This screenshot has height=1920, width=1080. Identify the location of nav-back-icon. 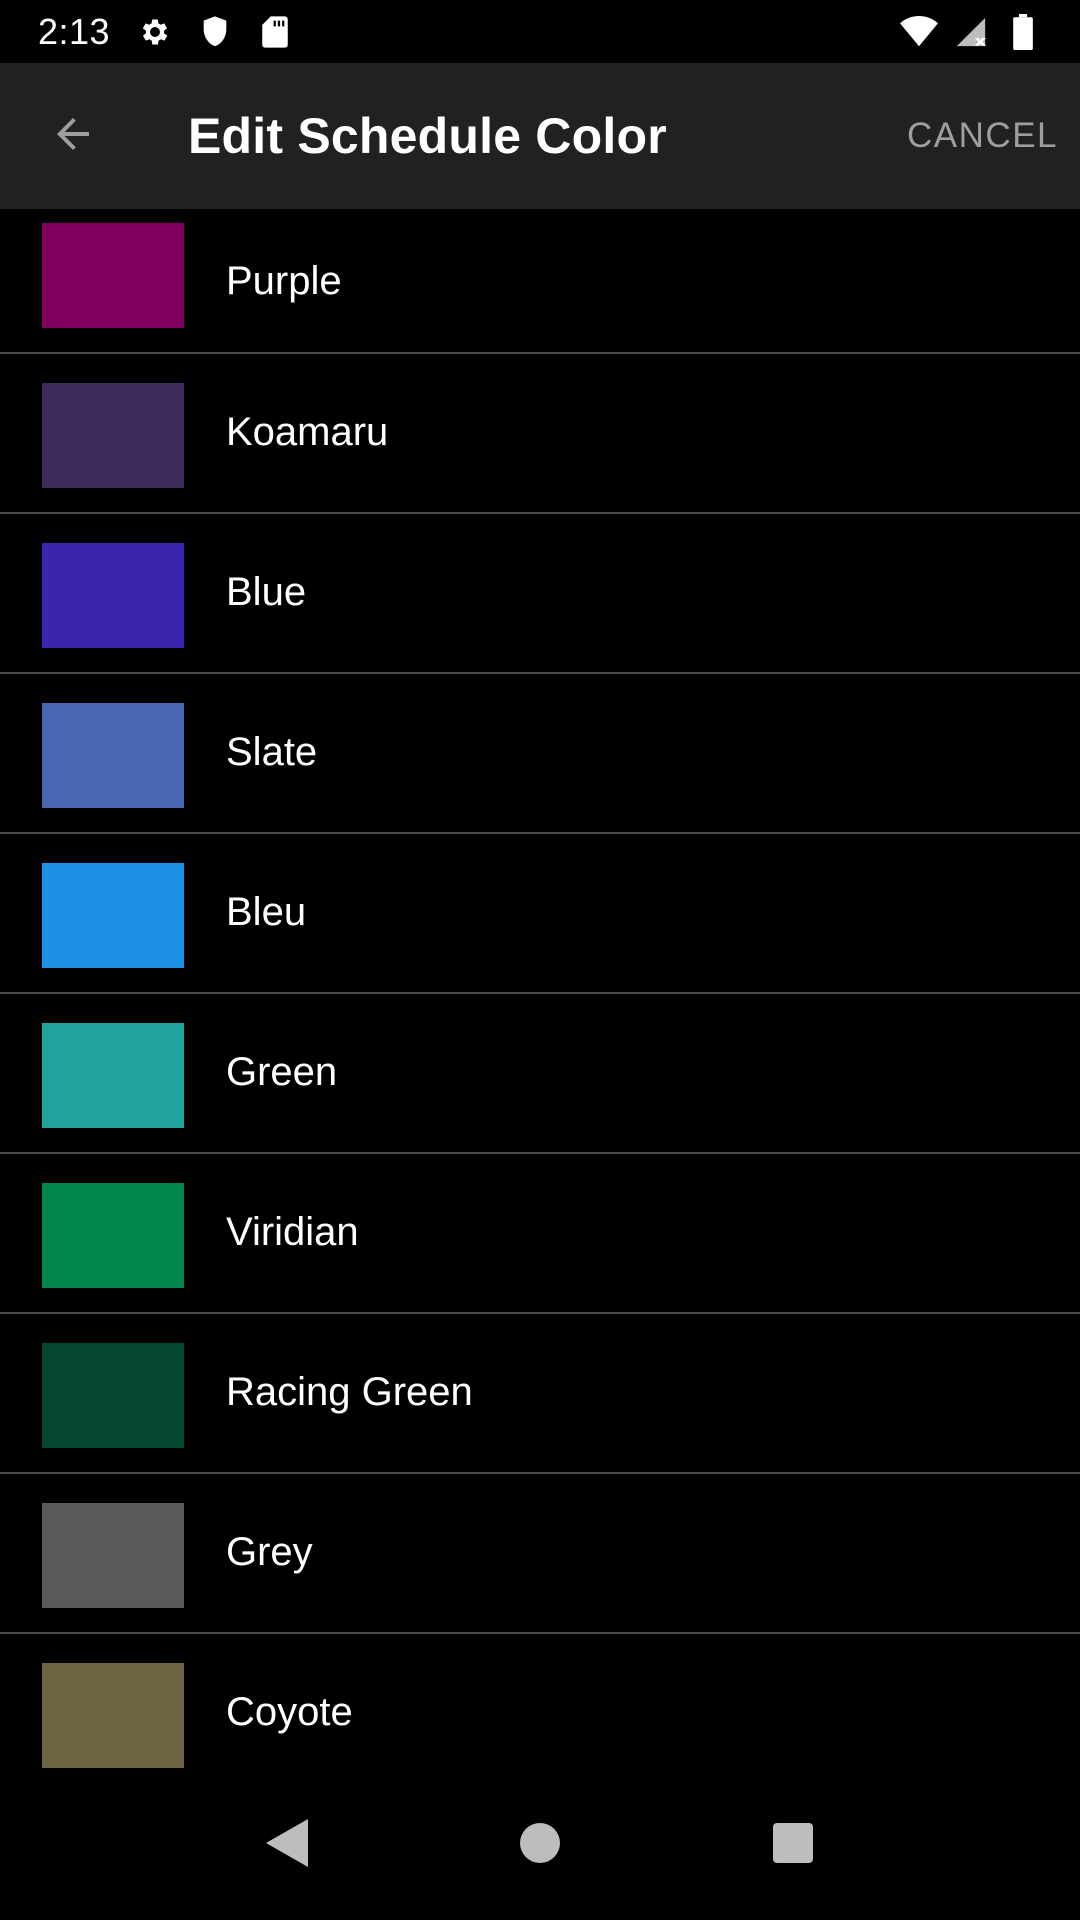
(286, 1845).